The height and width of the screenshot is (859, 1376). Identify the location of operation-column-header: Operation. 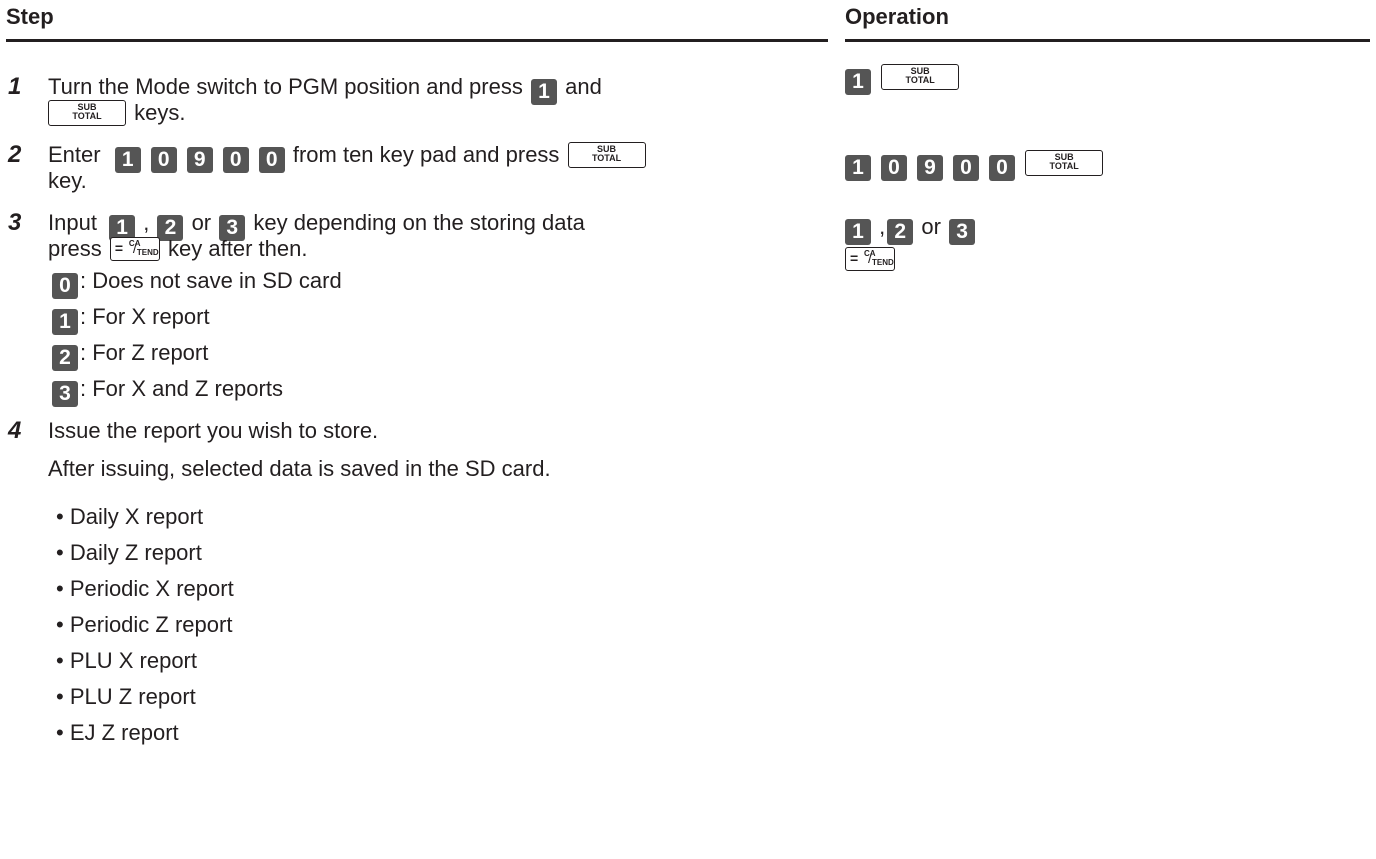
(897, 16).